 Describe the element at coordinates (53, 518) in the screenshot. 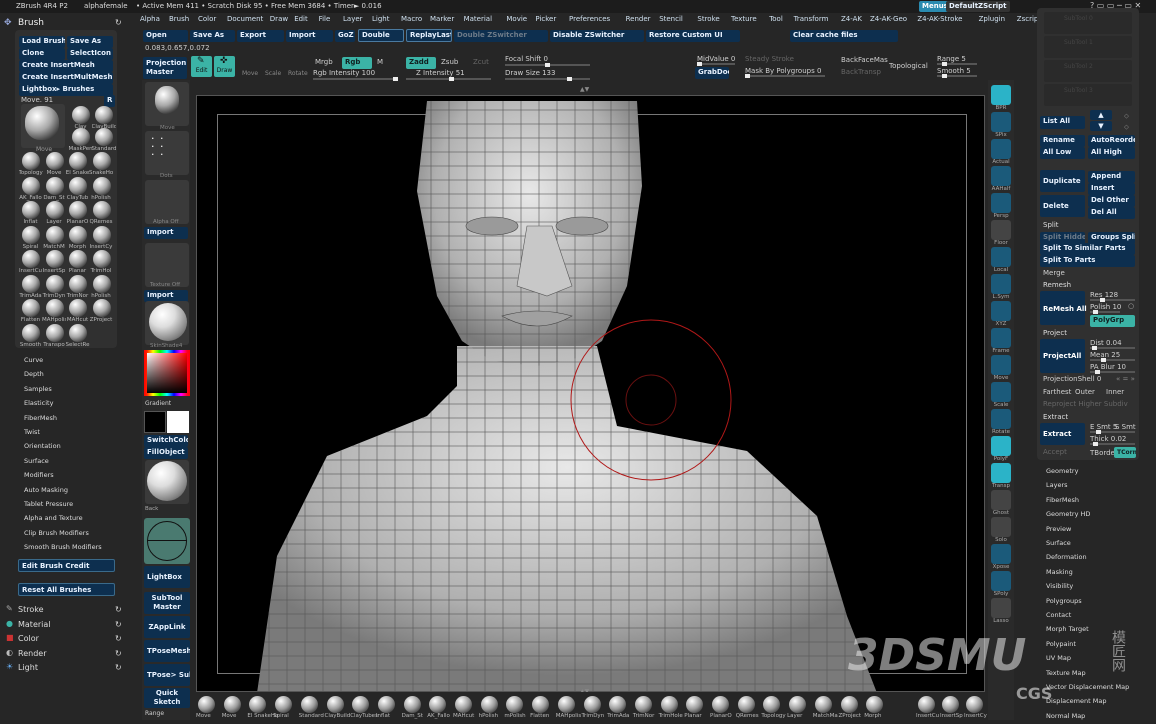

I see `brush-section-11: Alpha and Texture` at that location.